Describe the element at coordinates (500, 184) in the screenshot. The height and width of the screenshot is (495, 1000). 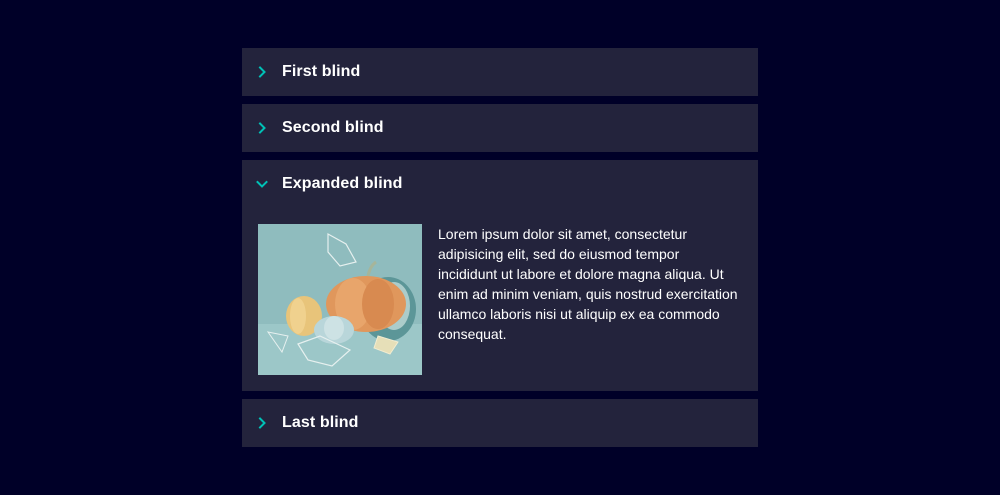
I see `blind-expanded-header: Expanded blind` at that location.